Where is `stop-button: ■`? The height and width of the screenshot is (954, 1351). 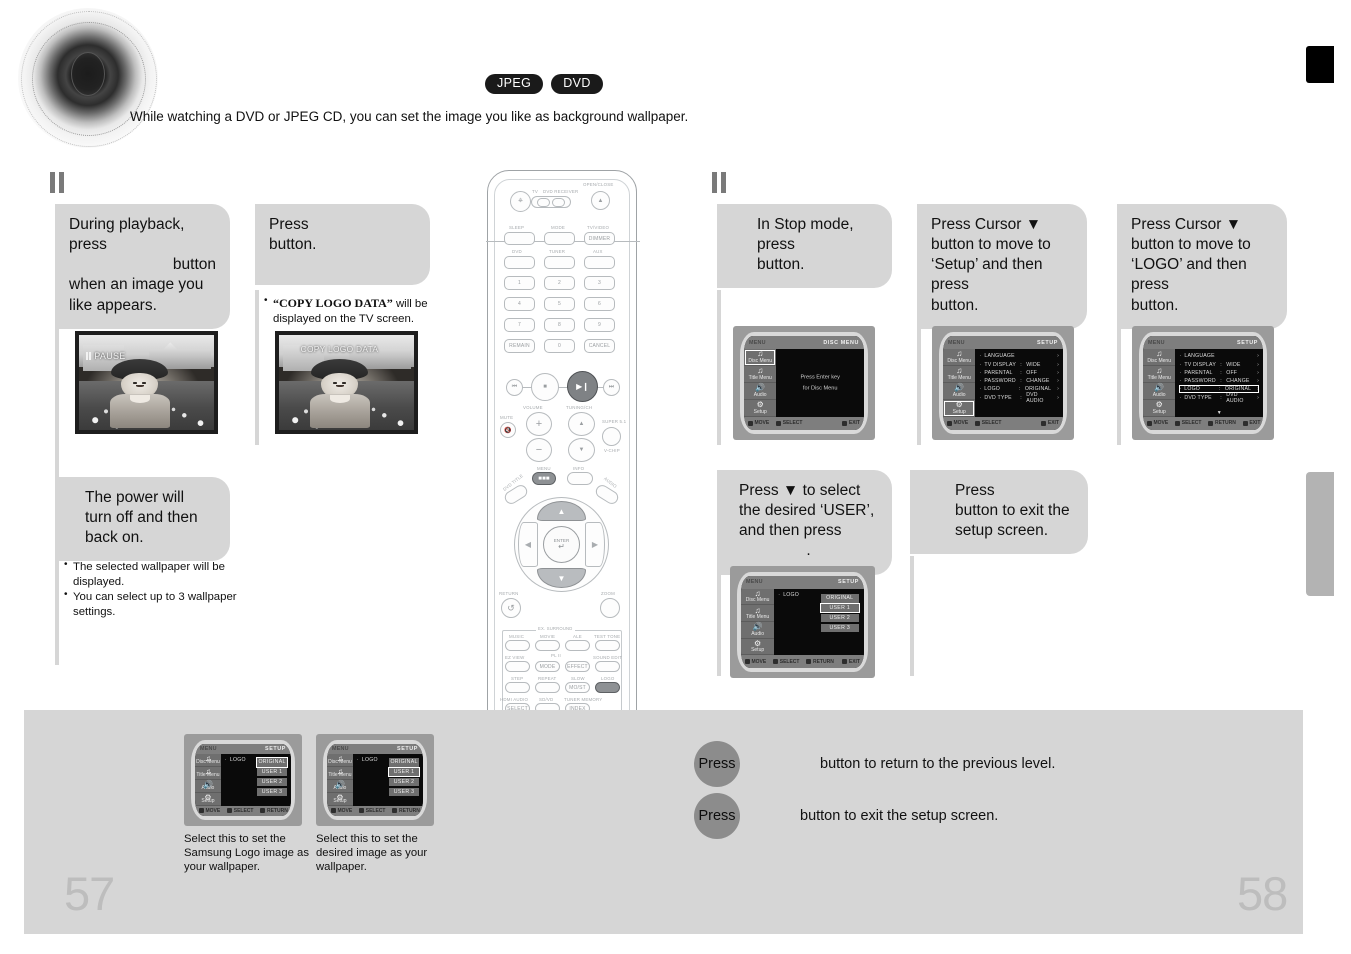 stop-button: ■ is located at coordinates (545, 387).